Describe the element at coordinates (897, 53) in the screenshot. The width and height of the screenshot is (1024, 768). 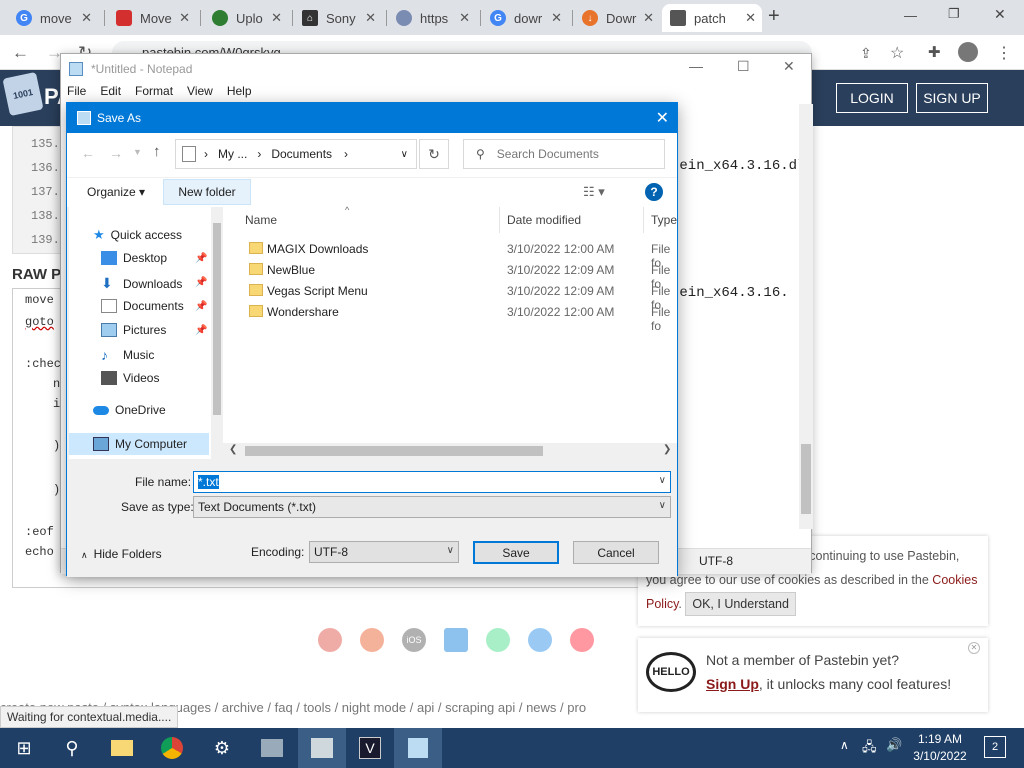
I see `star-icon: ☆` at that location.